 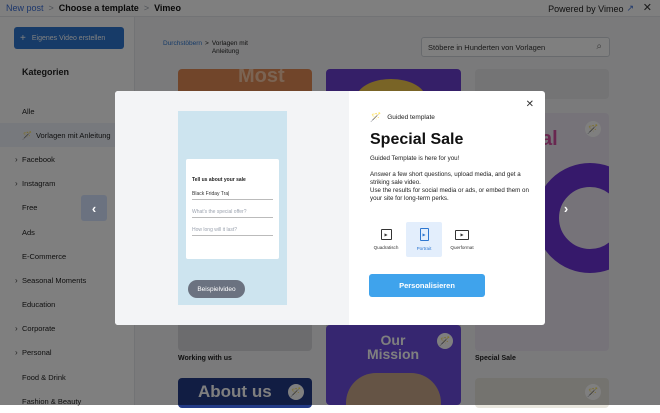 What do you see at coordinates (386, 247) in the screenshot?
I see `format-label: Quadratisch` at bounding box center [386, 247].